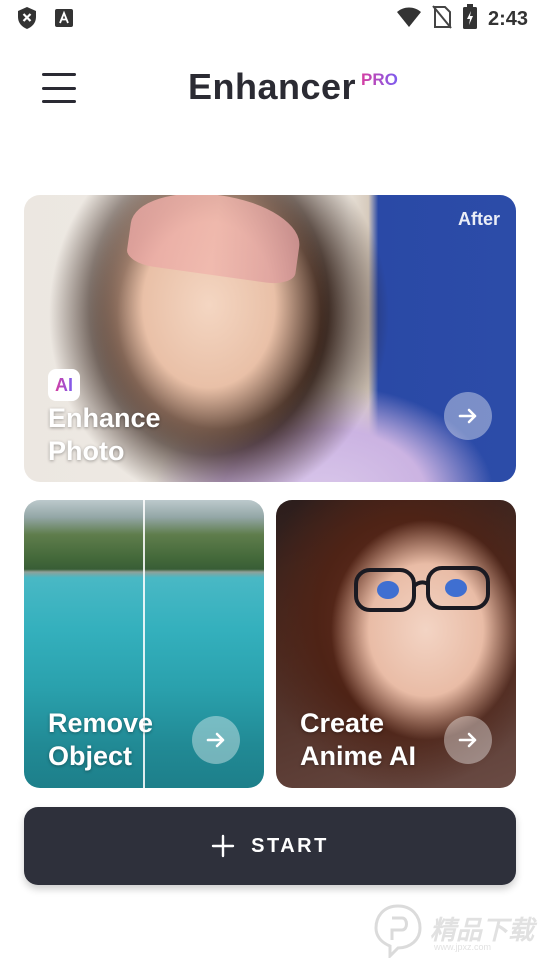 The width and height of the screenshot is (540, 960). Describe the element at coordinates (358, 739) in the screenshot. I see `create-anime-label: Create Anime AI` at that location.